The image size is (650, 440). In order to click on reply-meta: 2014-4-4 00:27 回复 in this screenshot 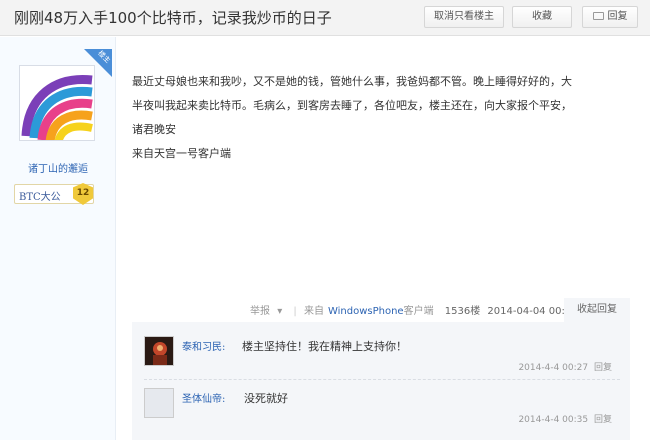, I will do `click(565, 366)`.